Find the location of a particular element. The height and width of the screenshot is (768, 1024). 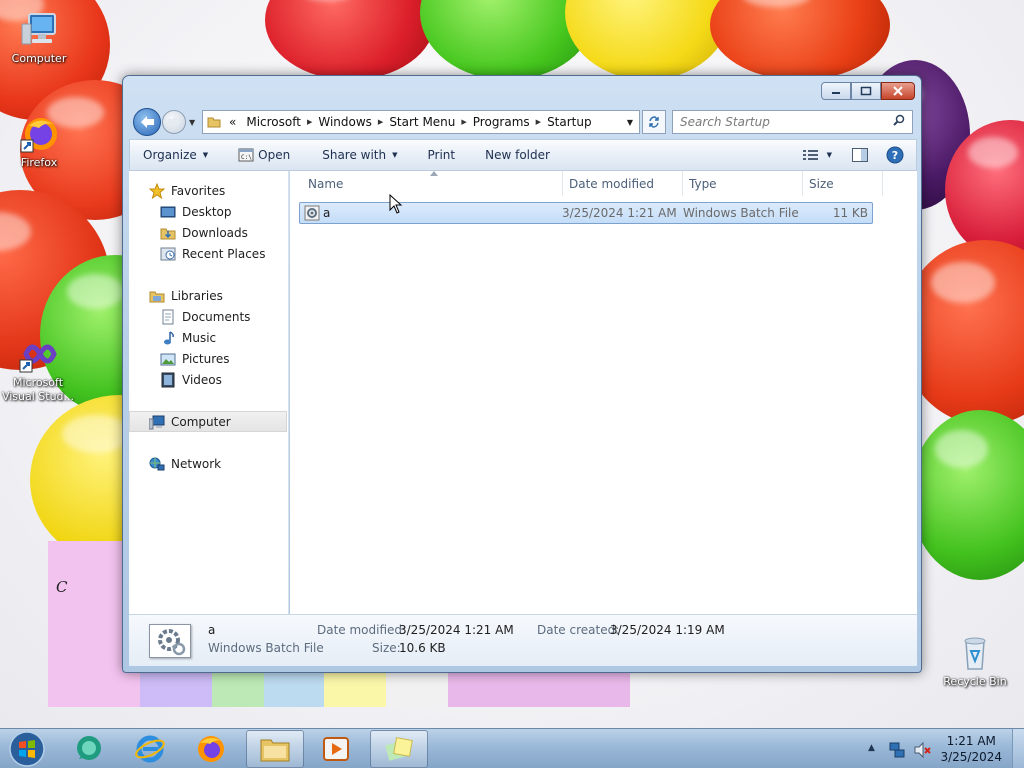

print-button: Print is located at coordinates (439, 155).